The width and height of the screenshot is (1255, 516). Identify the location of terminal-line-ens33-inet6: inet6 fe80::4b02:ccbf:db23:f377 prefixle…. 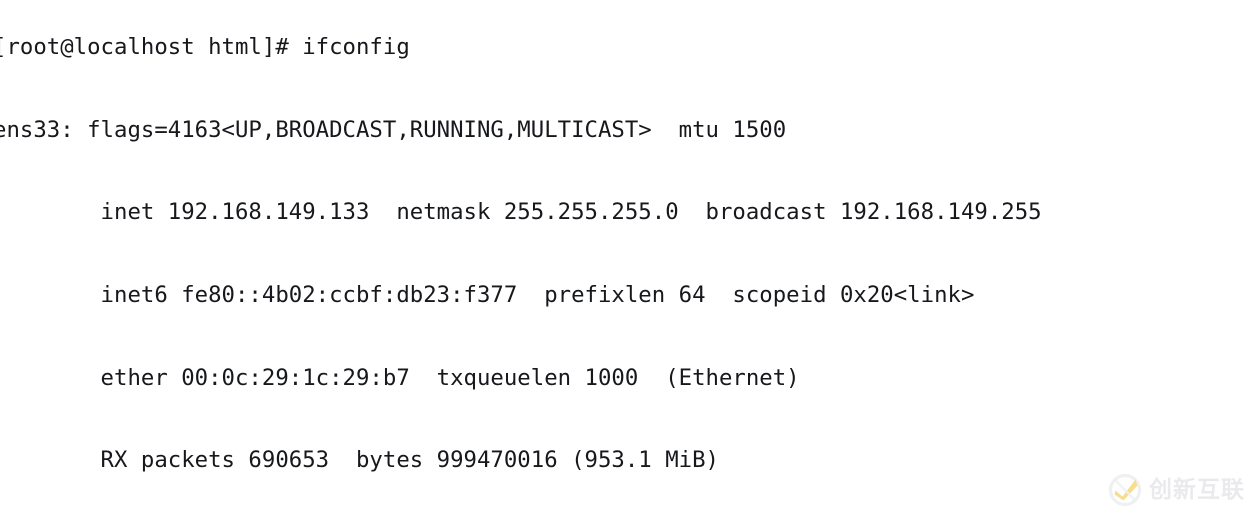
(487, 295).